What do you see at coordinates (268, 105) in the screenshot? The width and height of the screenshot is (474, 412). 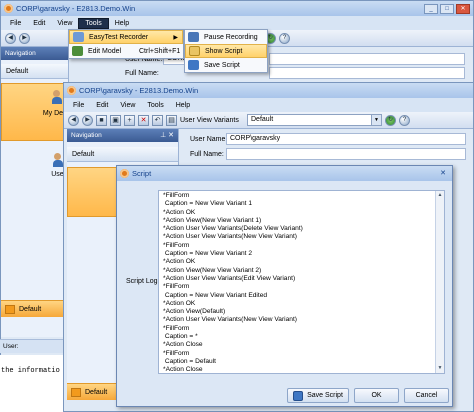 I see `second-menu-bar: File Edit View Tools Help` at bounding box center [268, 105].